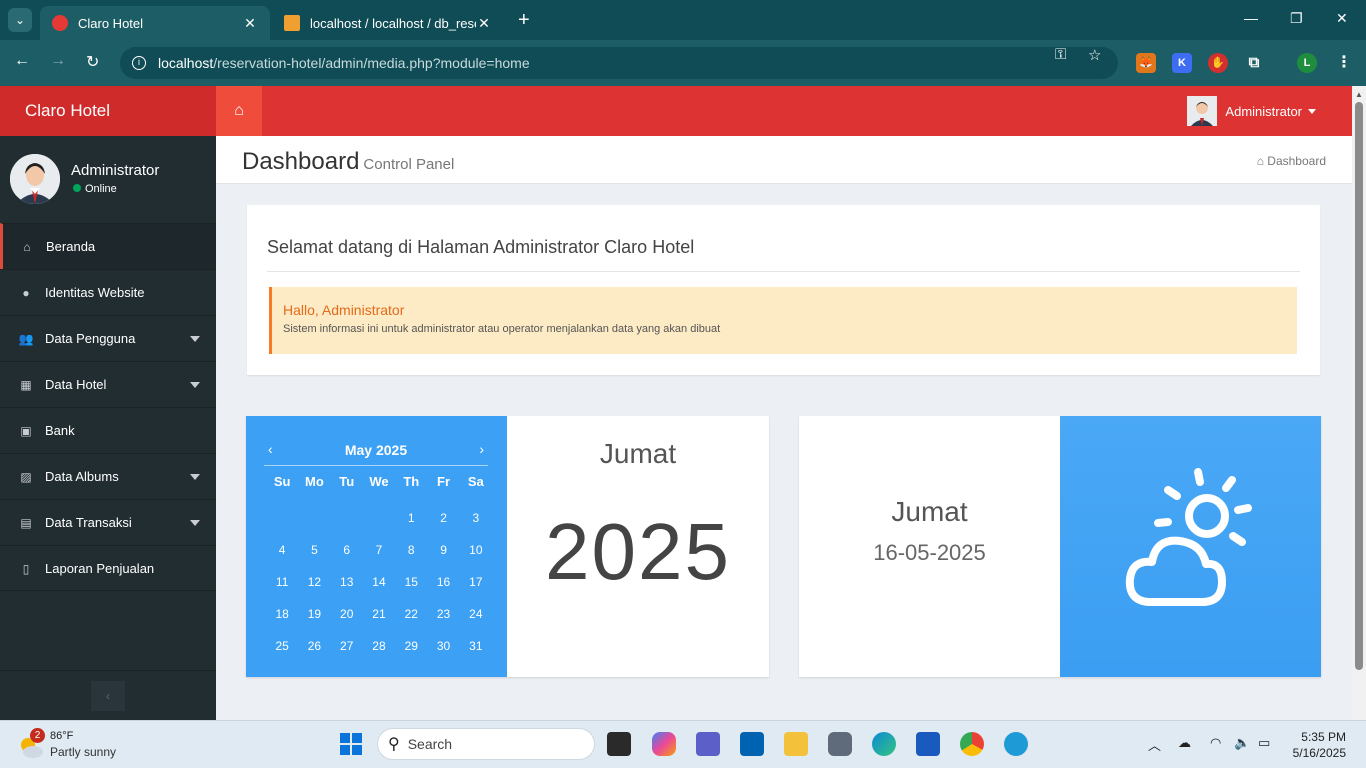 The image size is (1366, 768). What do you see at coordinates (411, 481) in the screenshot?
I see `calendar-weekday: Th` at bounding box center [411, 481].